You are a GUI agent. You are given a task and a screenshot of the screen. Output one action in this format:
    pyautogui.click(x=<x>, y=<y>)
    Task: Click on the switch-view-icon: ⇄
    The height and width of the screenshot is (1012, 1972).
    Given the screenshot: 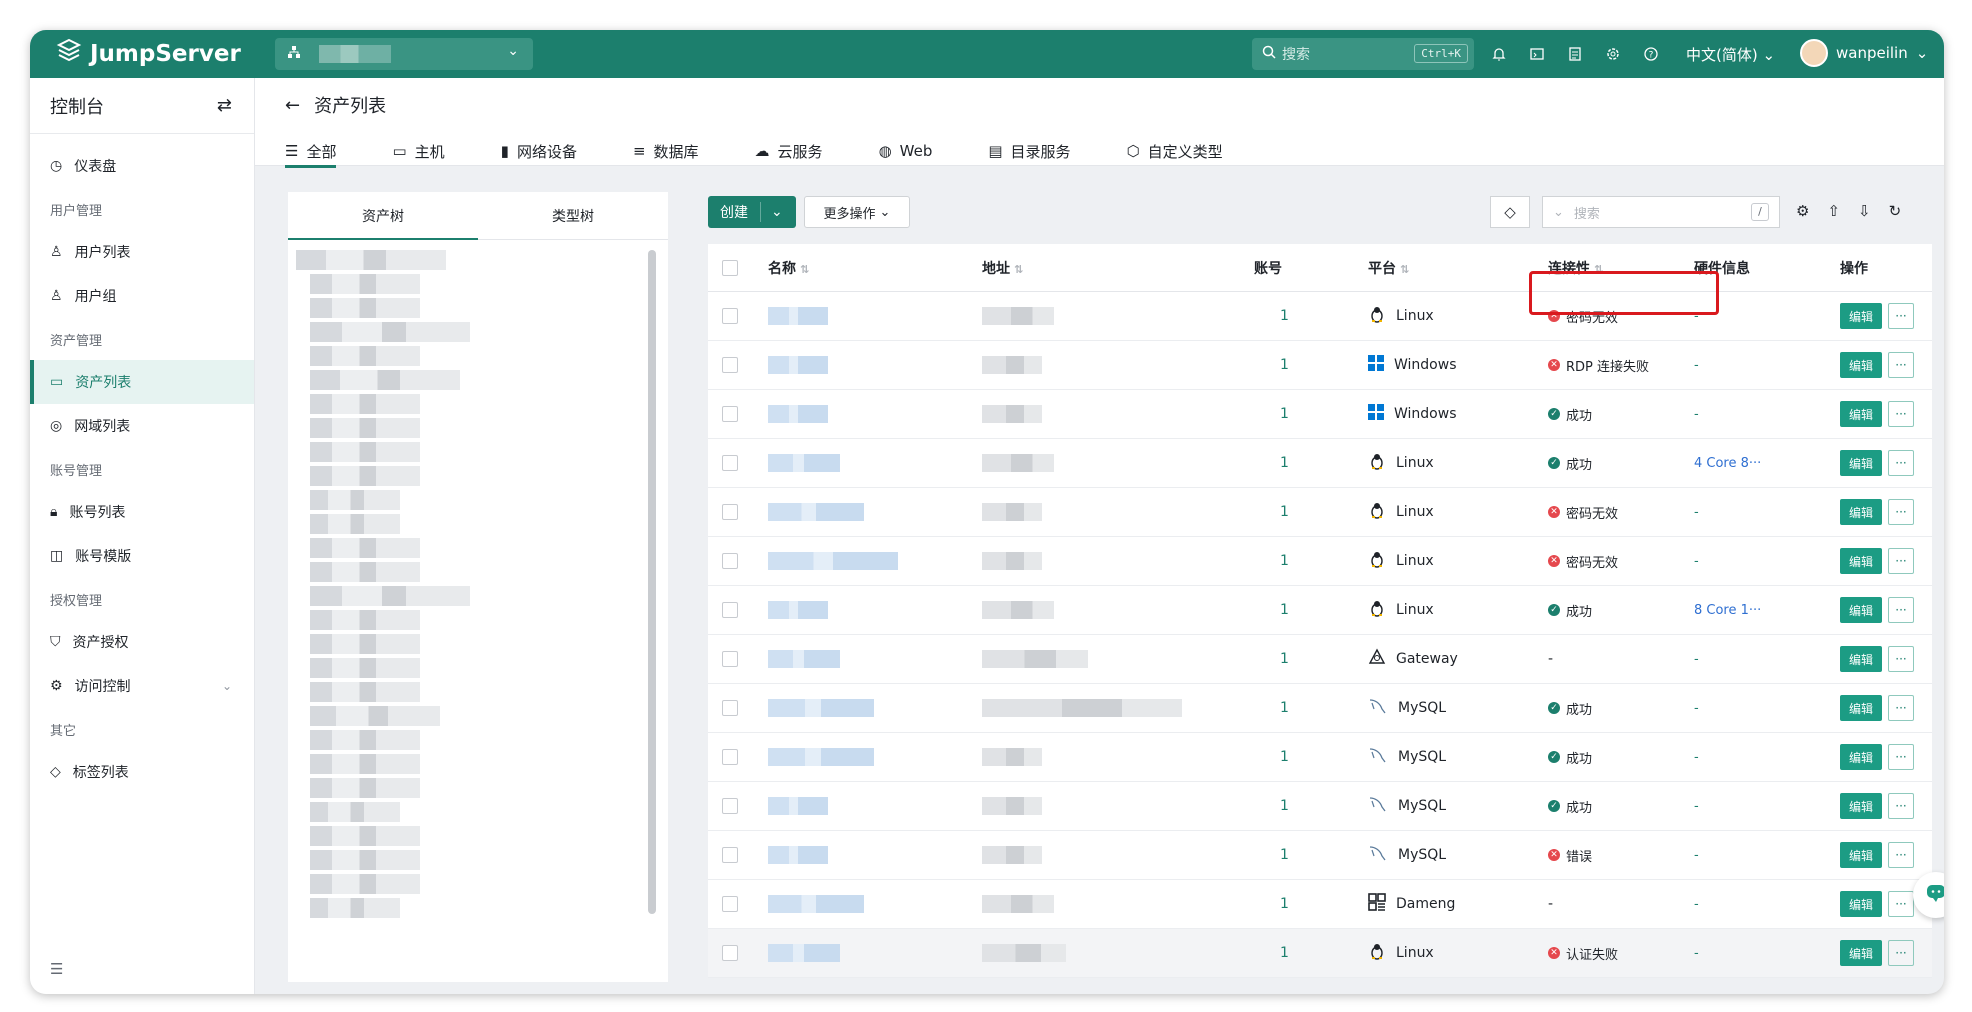 What is the action you would take?
    pyautogui.click(x=224, y=105)
    